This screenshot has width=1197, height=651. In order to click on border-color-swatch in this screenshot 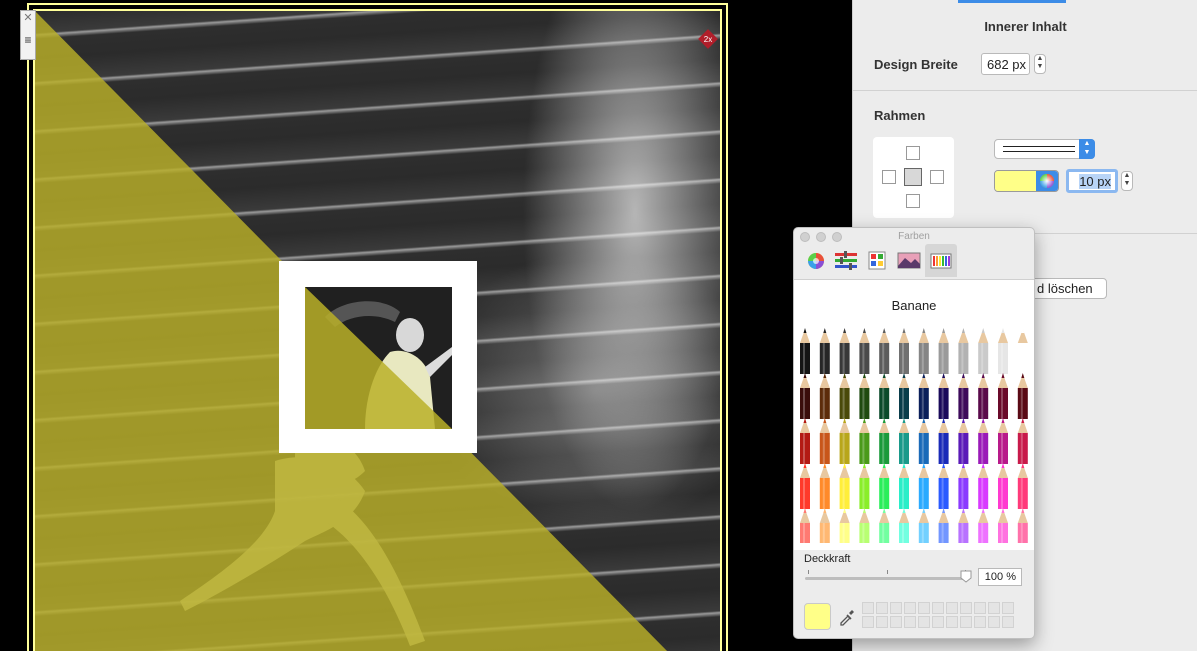, I will do `click(1016, 181)`.